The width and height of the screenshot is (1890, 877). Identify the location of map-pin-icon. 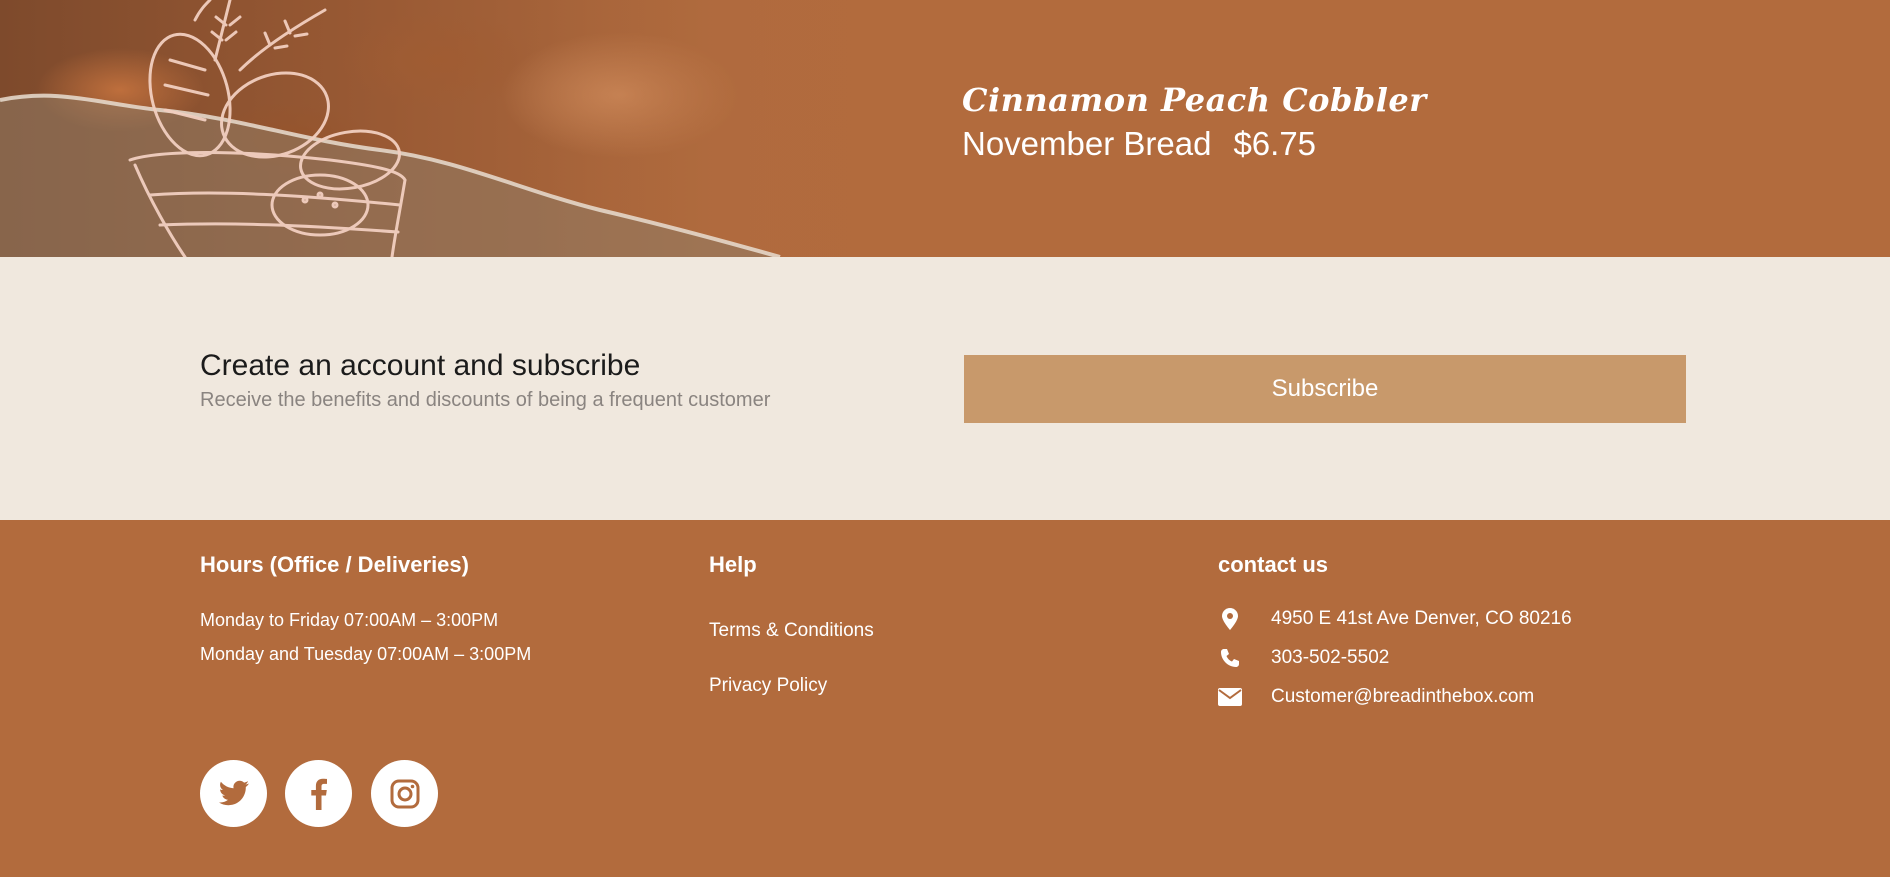
(1230, 619).